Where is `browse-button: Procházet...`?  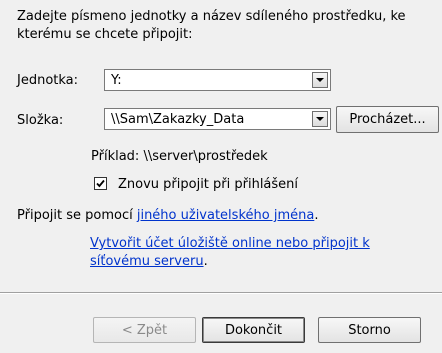
browse-button: Procházet... is located at coordinates (387, 119).